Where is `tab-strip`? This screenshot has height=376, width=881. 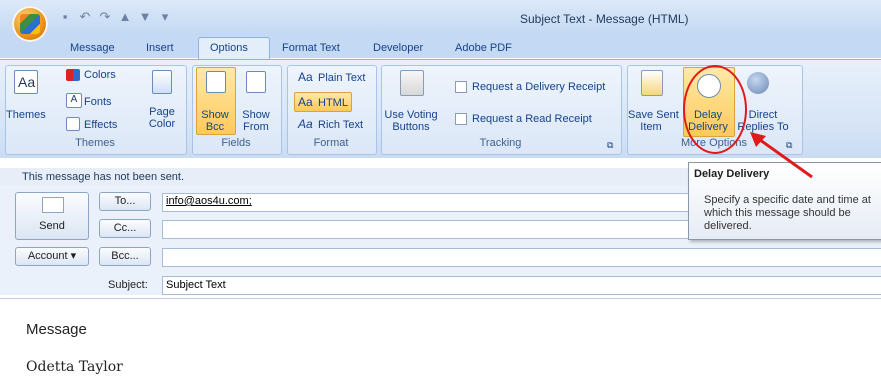
tab-strip is located at coordinates (440, 46).